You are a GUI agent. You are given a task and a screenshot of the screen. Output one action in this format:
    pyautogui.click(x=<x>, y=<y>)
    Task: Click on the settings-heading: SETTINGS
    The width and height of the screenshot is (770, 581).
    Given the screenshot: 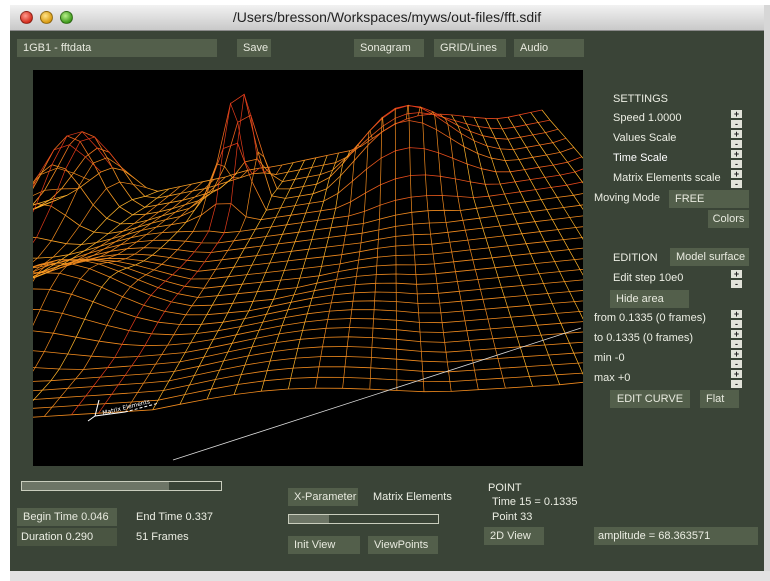 What is the action you would take?
    pyautogui.click(x=641, y=99)
    